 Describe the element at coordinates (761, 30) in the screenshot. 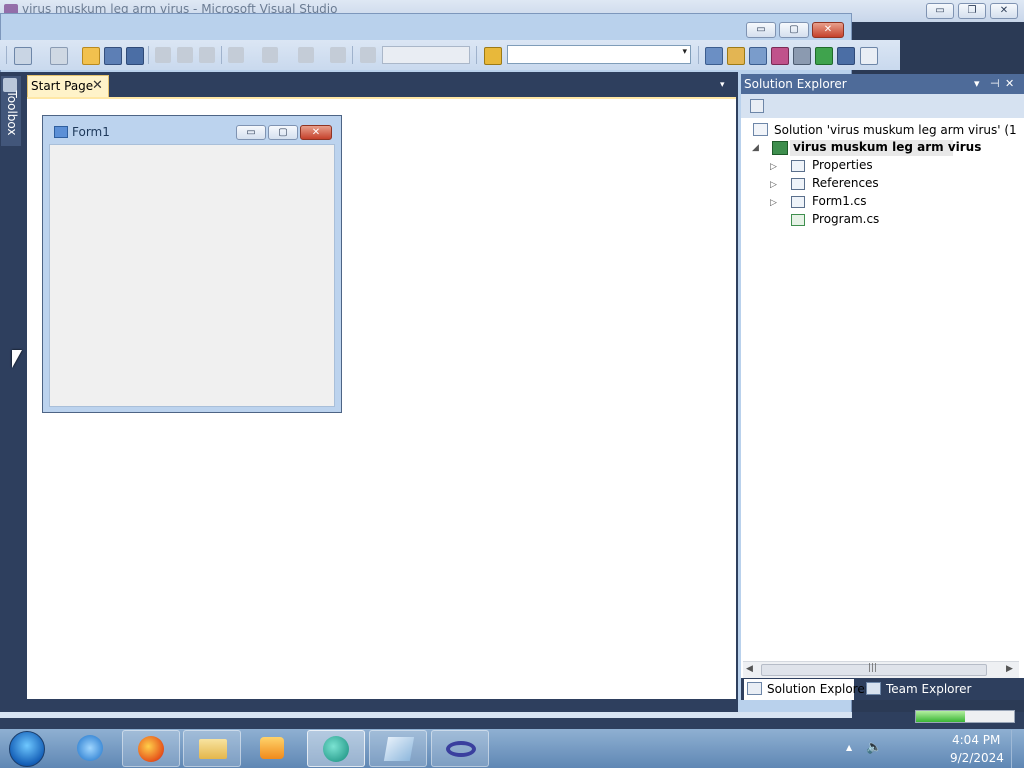

I see `inner-minimize-button: ▭` at that location.